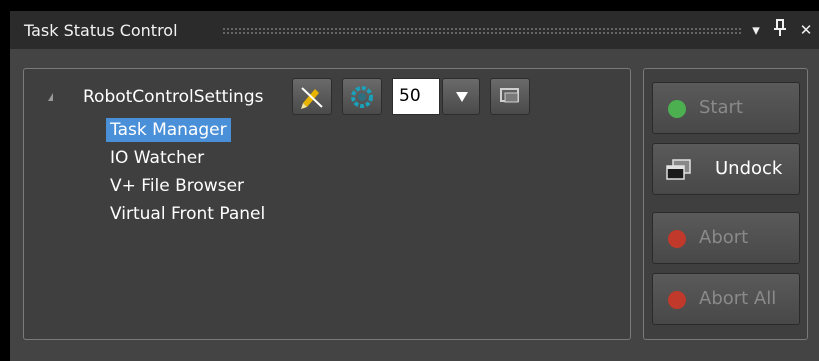  Describe the element at coordinates (416, 96) in the screenshot. I see `speed-value-field: 50` at that location.